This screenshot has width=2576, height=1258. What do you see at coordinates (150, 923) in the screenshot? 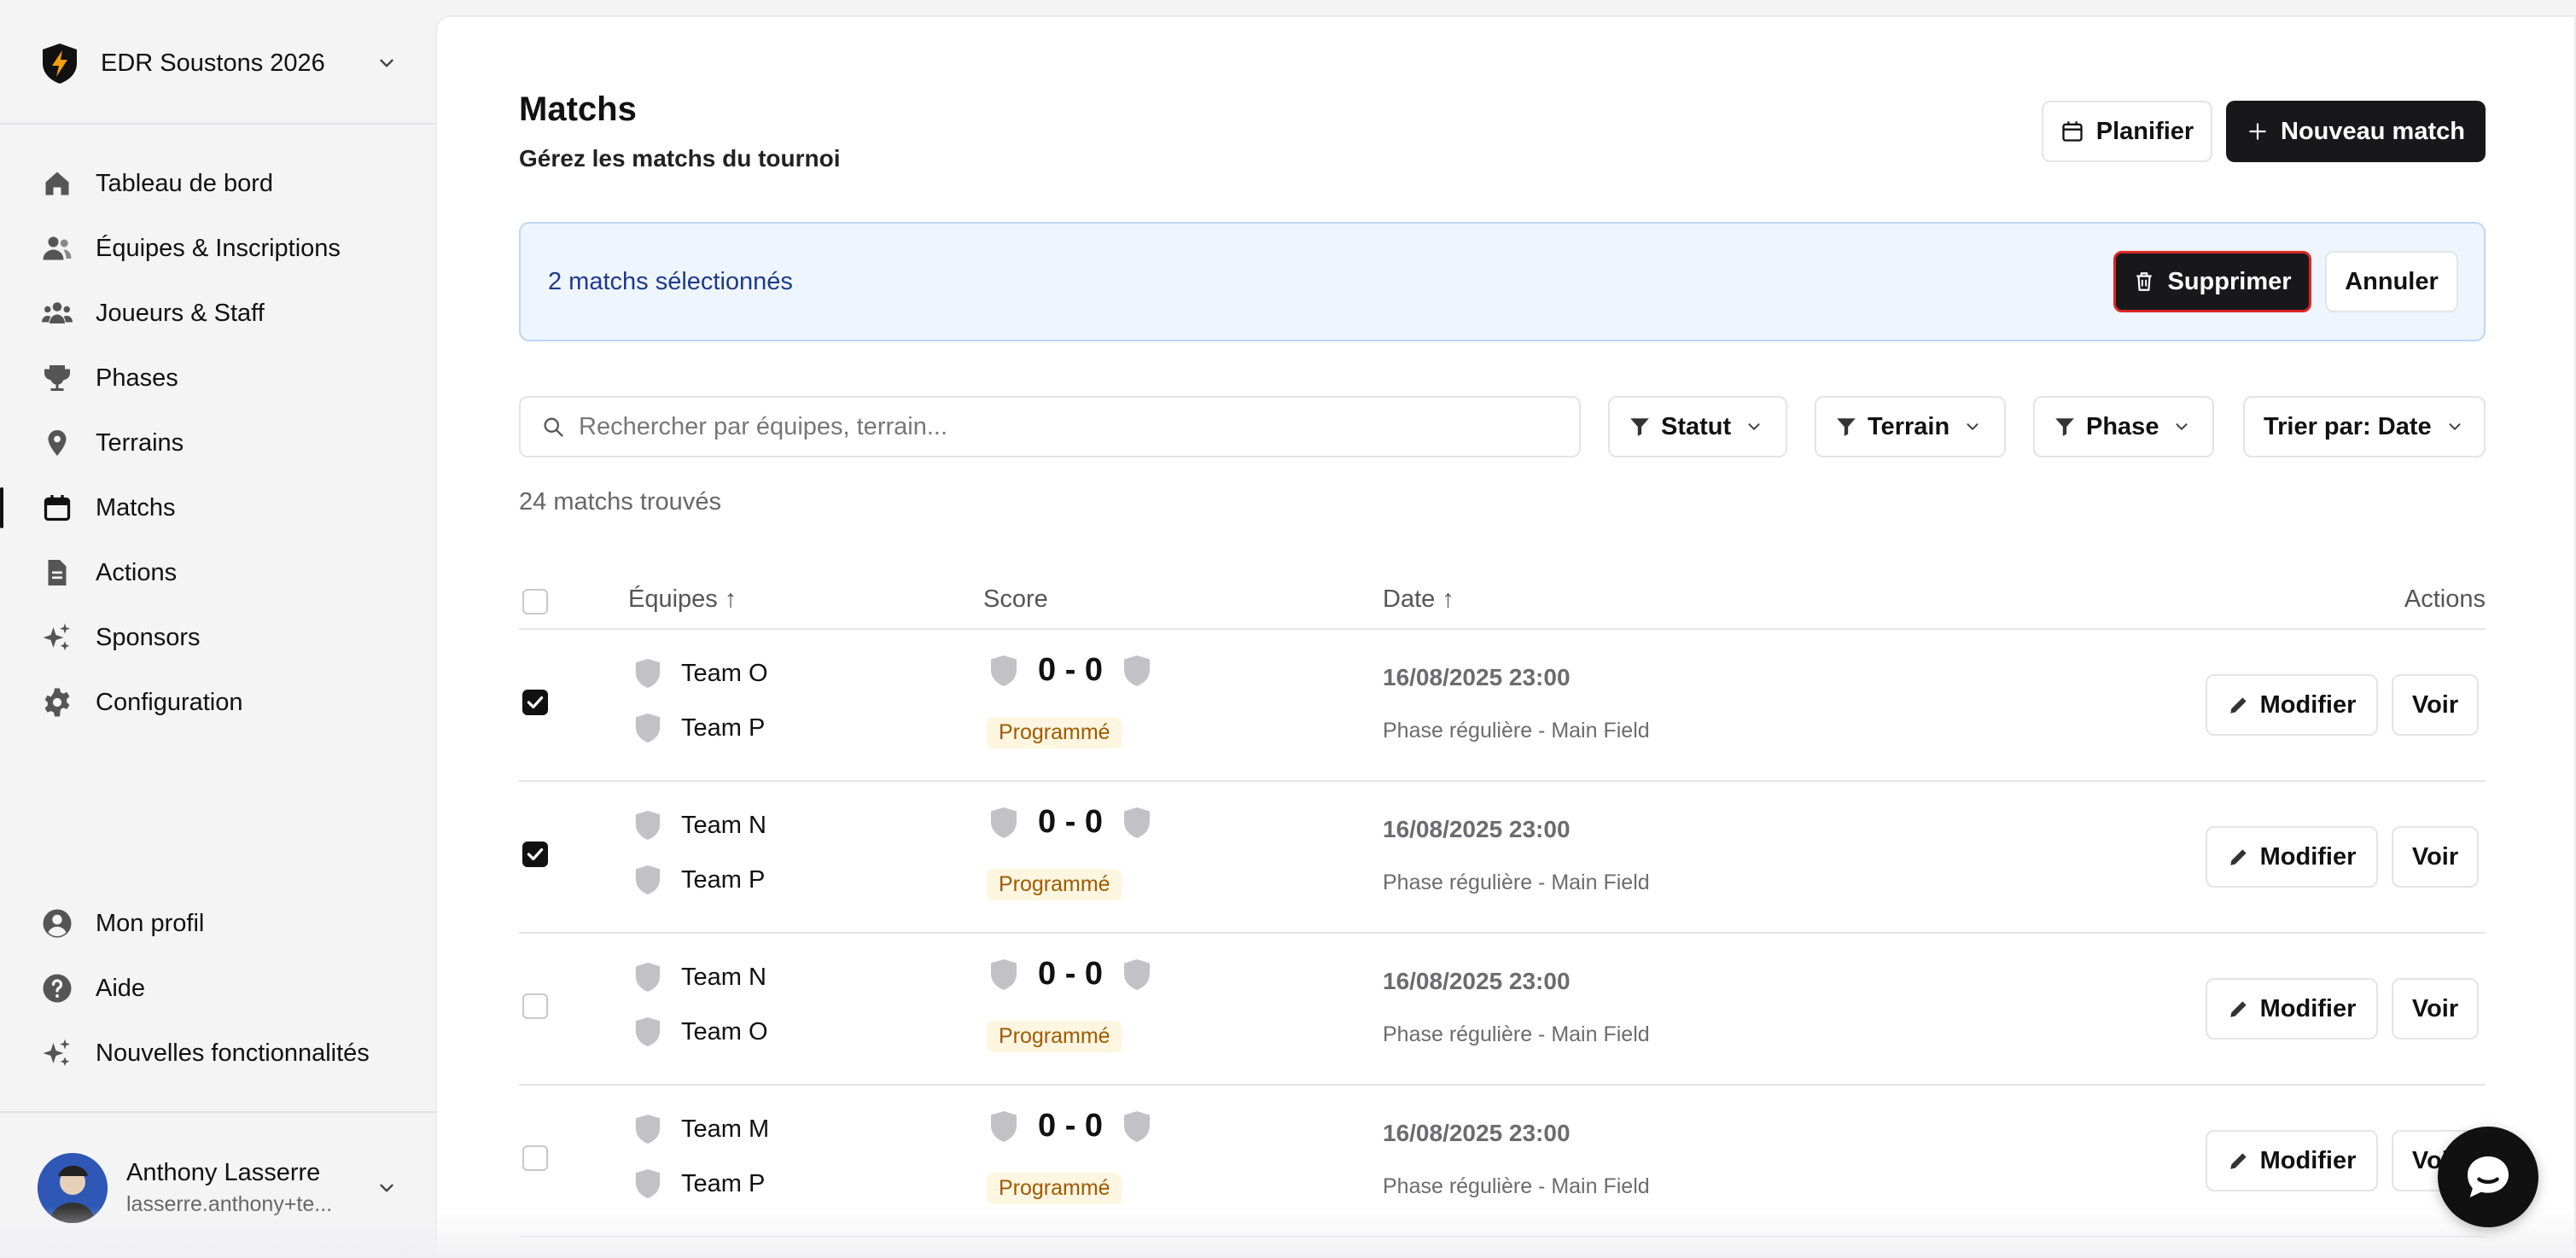
I see `sidebar-item-label: Mon profil` at bounding box center [150, 923].